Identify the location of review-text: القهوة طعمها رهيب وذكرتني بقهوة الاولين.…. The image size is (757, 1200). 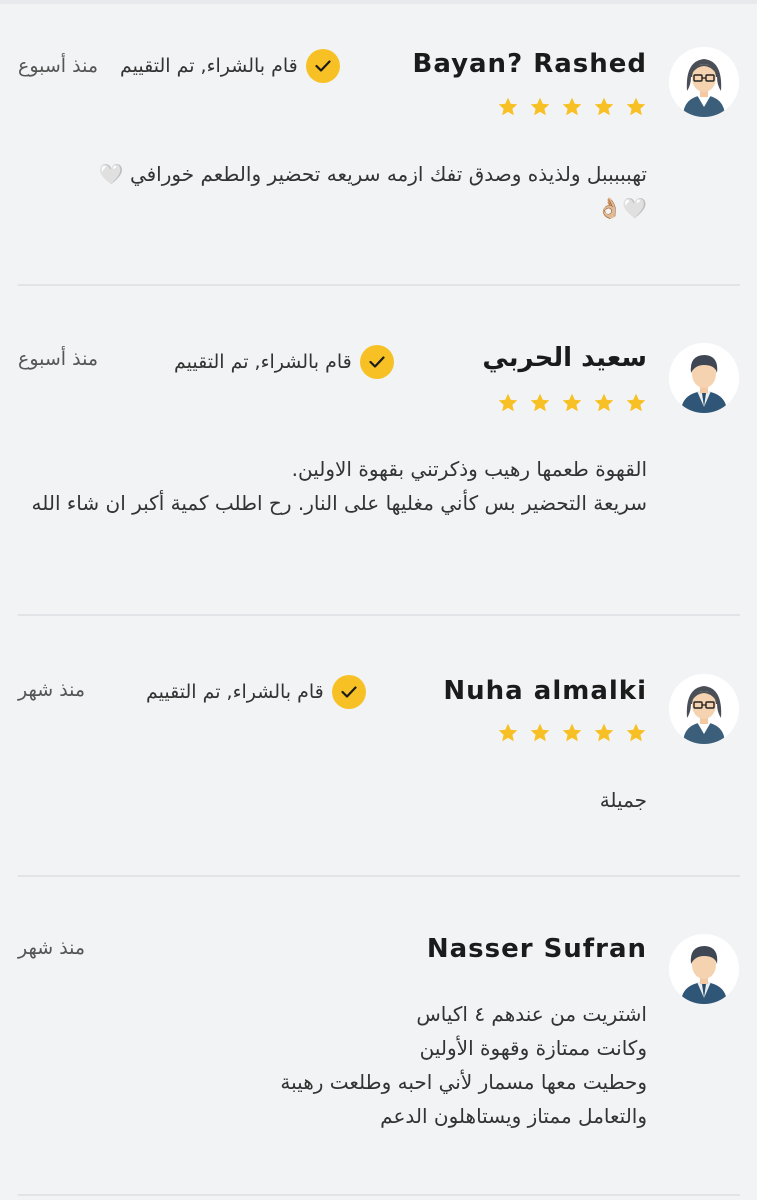
(339, 486).